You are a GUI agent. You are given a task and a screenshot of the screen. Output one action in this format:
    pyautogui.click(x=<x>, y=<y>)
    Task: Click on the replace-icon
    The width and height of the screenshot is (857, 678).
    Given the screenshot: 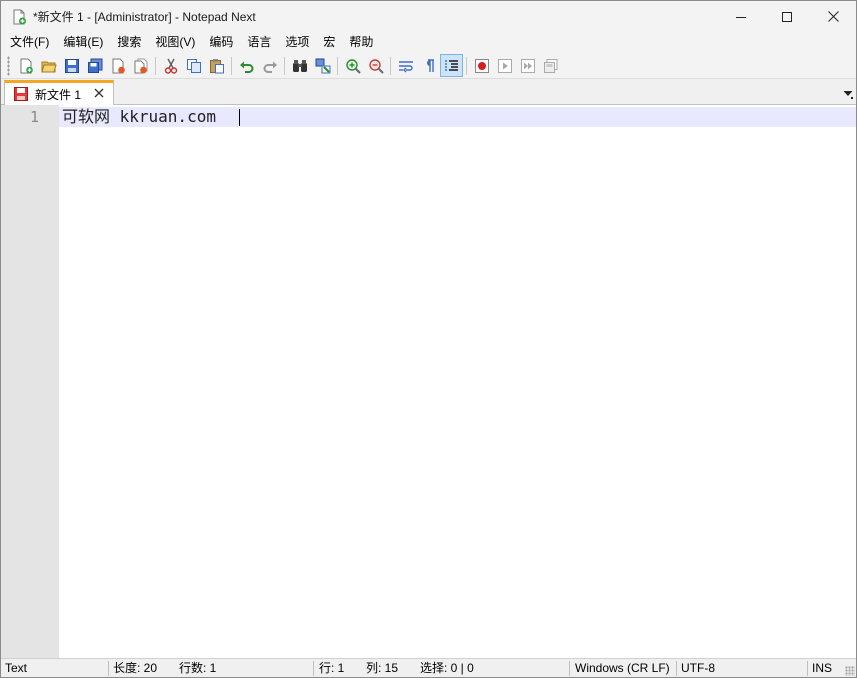 What is the action you would take?
    pyautogui.click(x=322, y=65)
    